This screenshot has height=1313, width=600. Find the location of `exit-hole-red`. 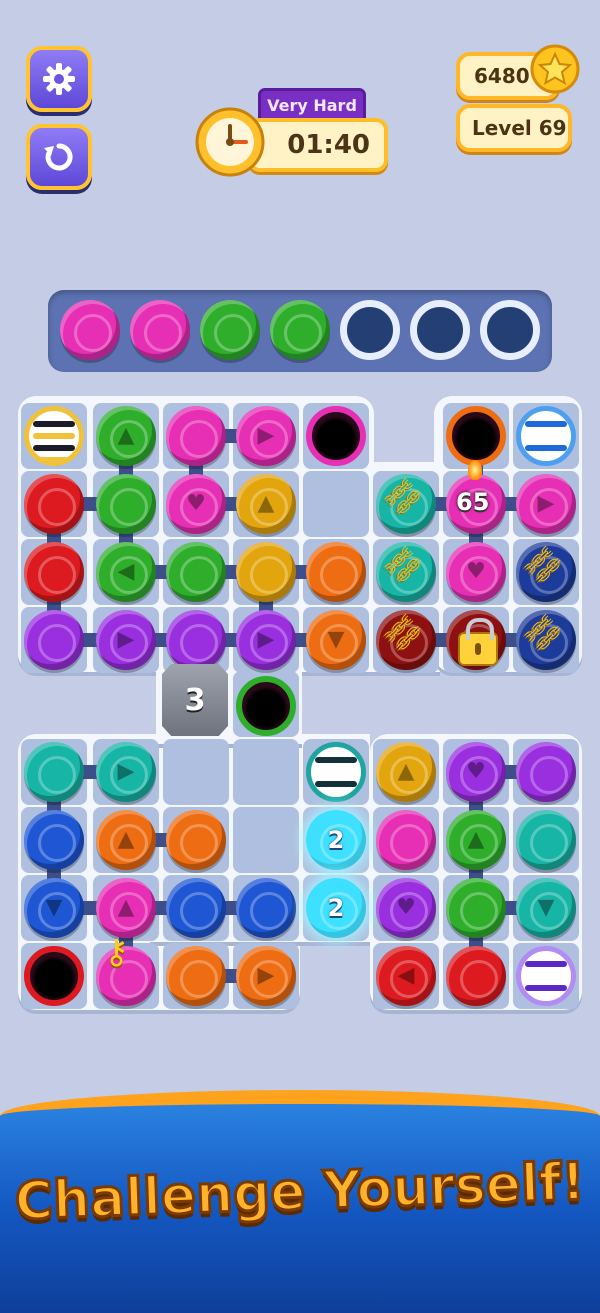

exit-hole-red is located at coordinates (54, 976).